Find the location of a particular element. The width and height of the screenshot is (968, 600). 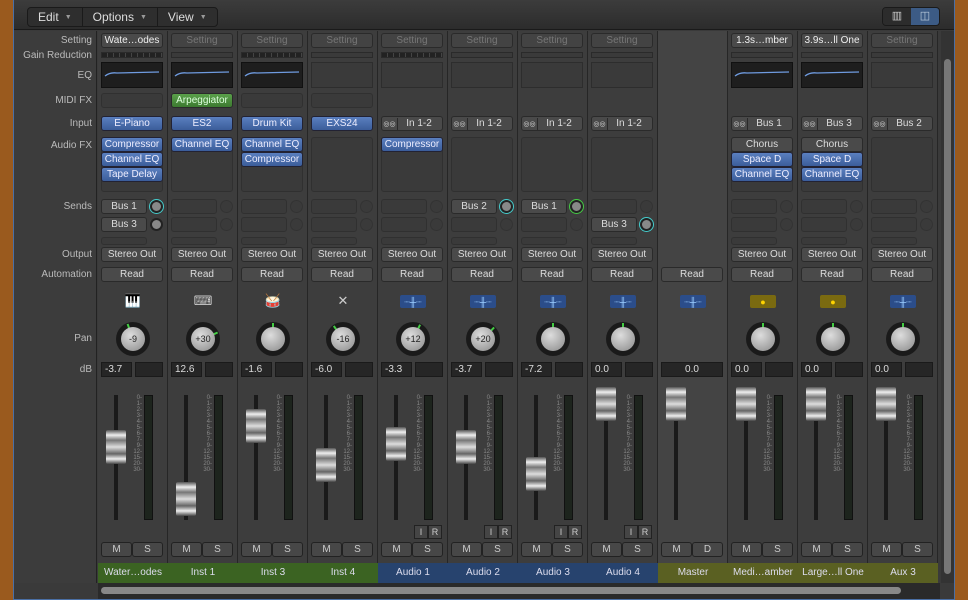

pan-knob: -16 is located at coordinates (343, 339).